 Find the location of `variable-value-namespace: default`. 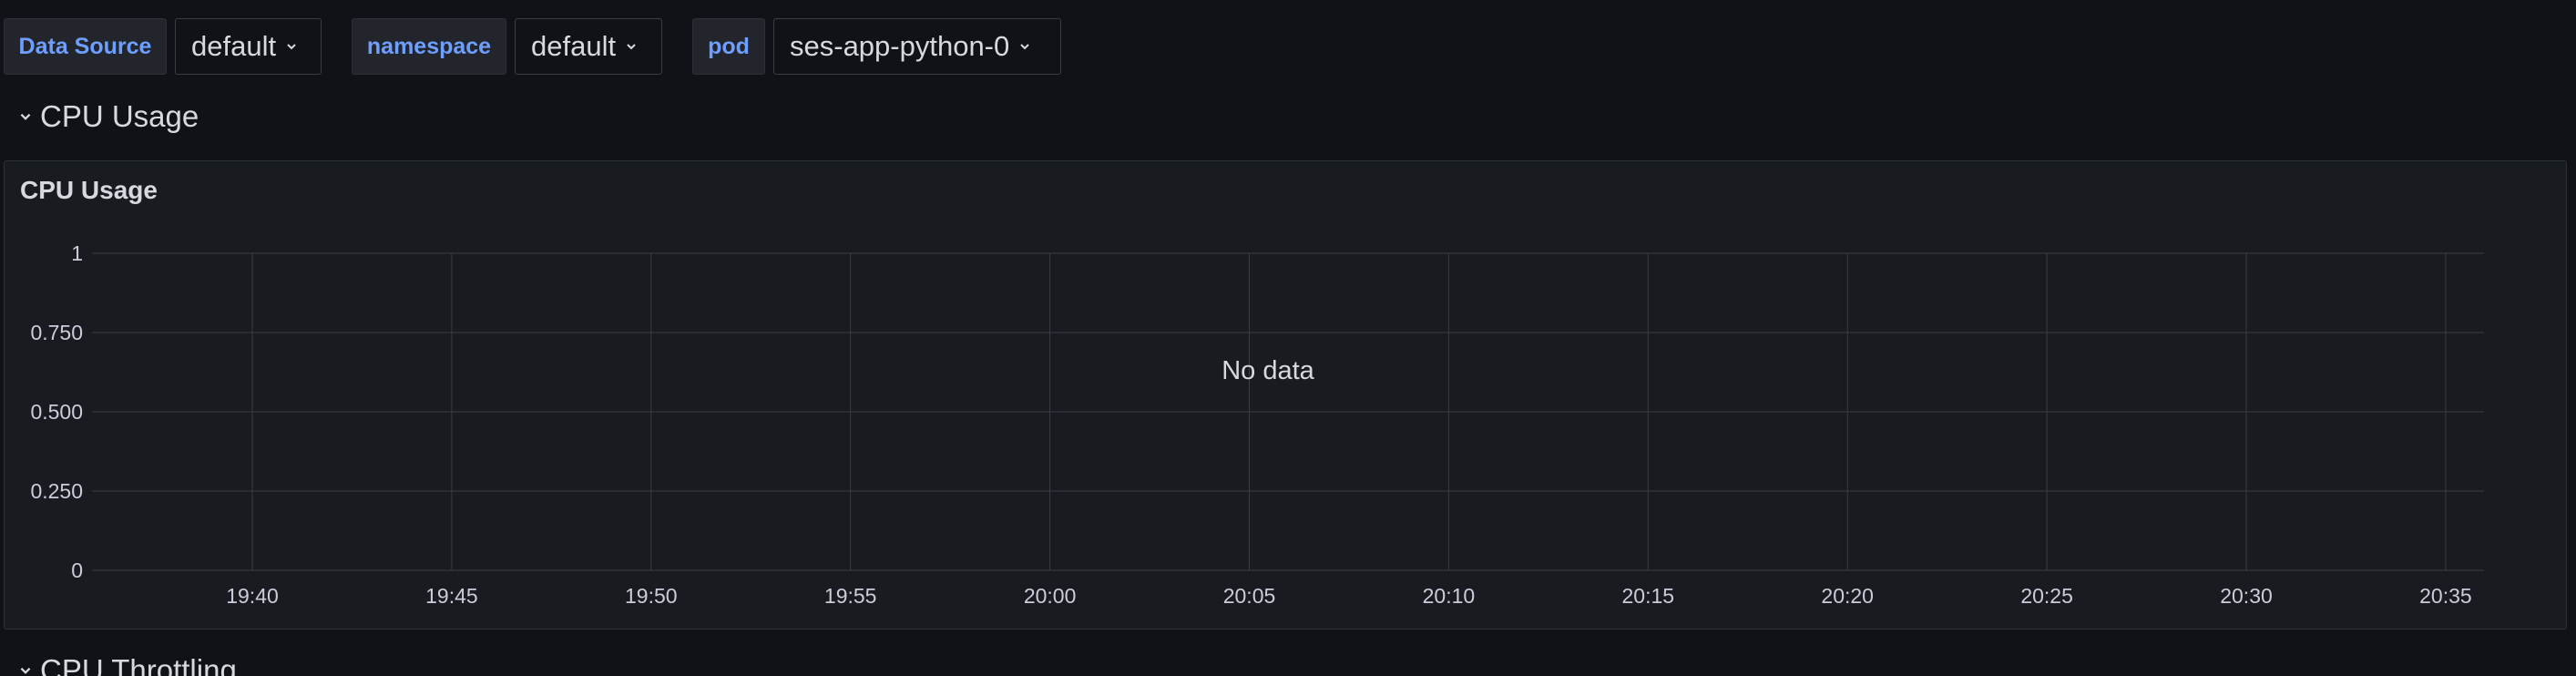

variable-value-namespace: default is located at coordinates (574, 46).